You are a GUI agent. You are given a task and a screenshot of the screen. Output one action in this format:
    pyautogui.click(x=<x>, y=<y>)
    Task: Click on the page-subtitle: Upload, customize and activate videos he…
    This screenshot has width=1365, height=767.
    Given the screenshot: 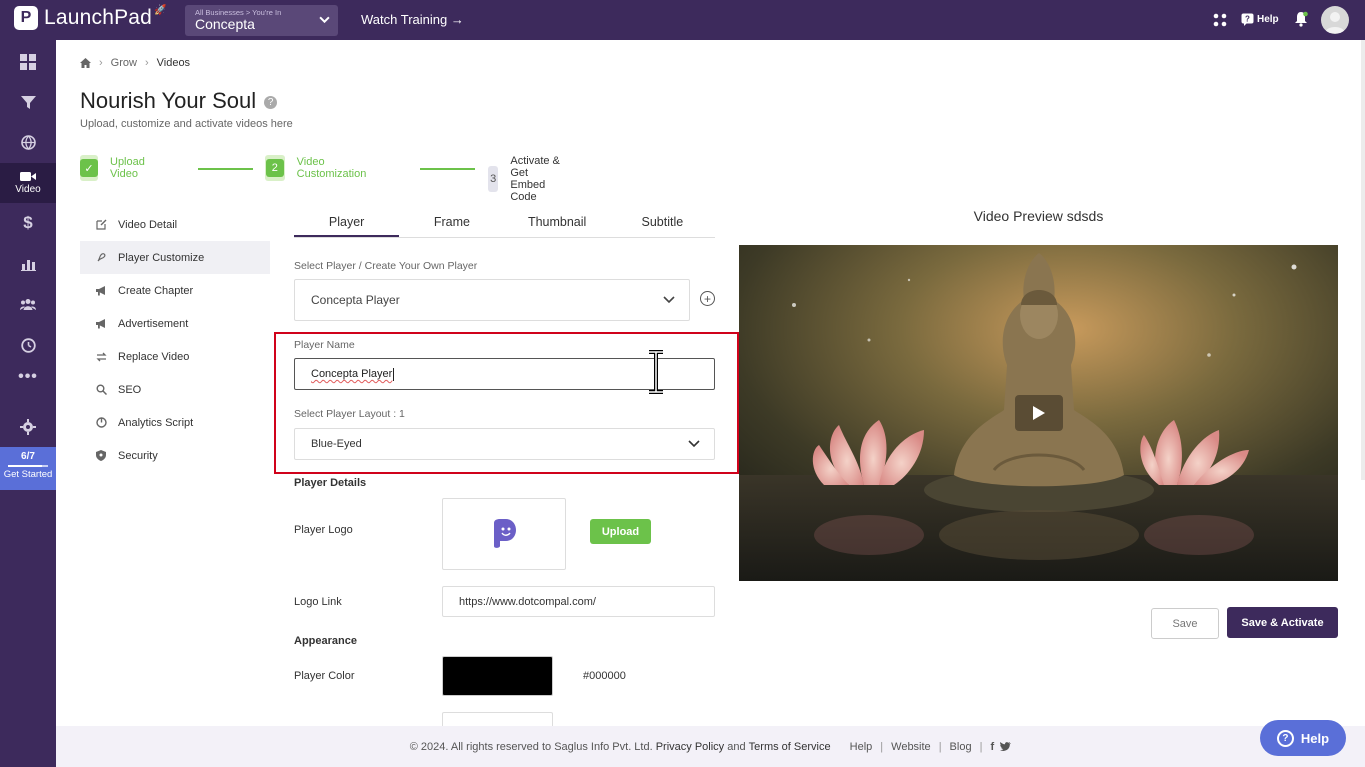 What is the action you would take?
    pyautogui.click(x=186, y=124)
    